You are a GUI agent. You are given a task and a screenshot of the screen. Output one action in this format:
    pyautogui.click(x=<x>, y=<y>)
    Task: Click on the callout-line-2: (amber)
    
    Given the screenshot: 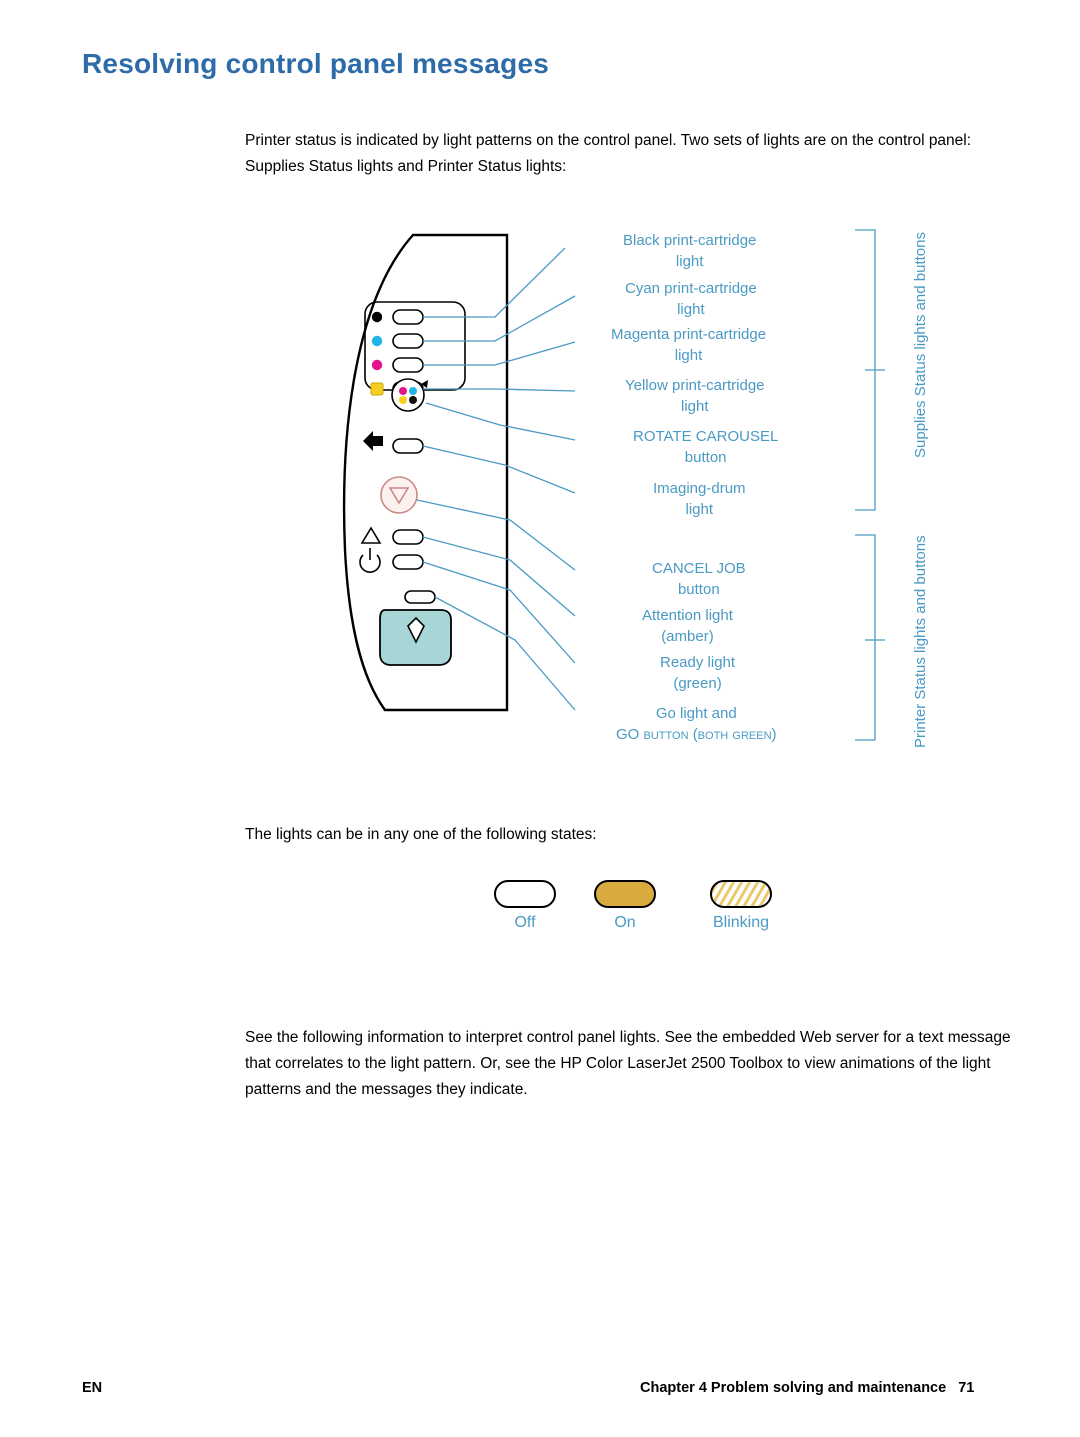 What is the action you would take?
    pyautogui.click(x=687, y=636)
    